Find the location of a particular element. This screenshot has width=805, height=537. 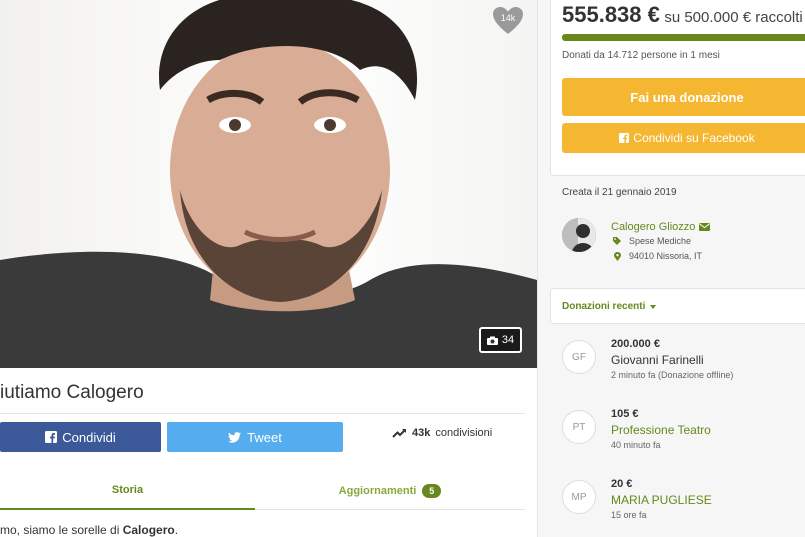

funding-progress-fill is located at coordinates (683, 37).